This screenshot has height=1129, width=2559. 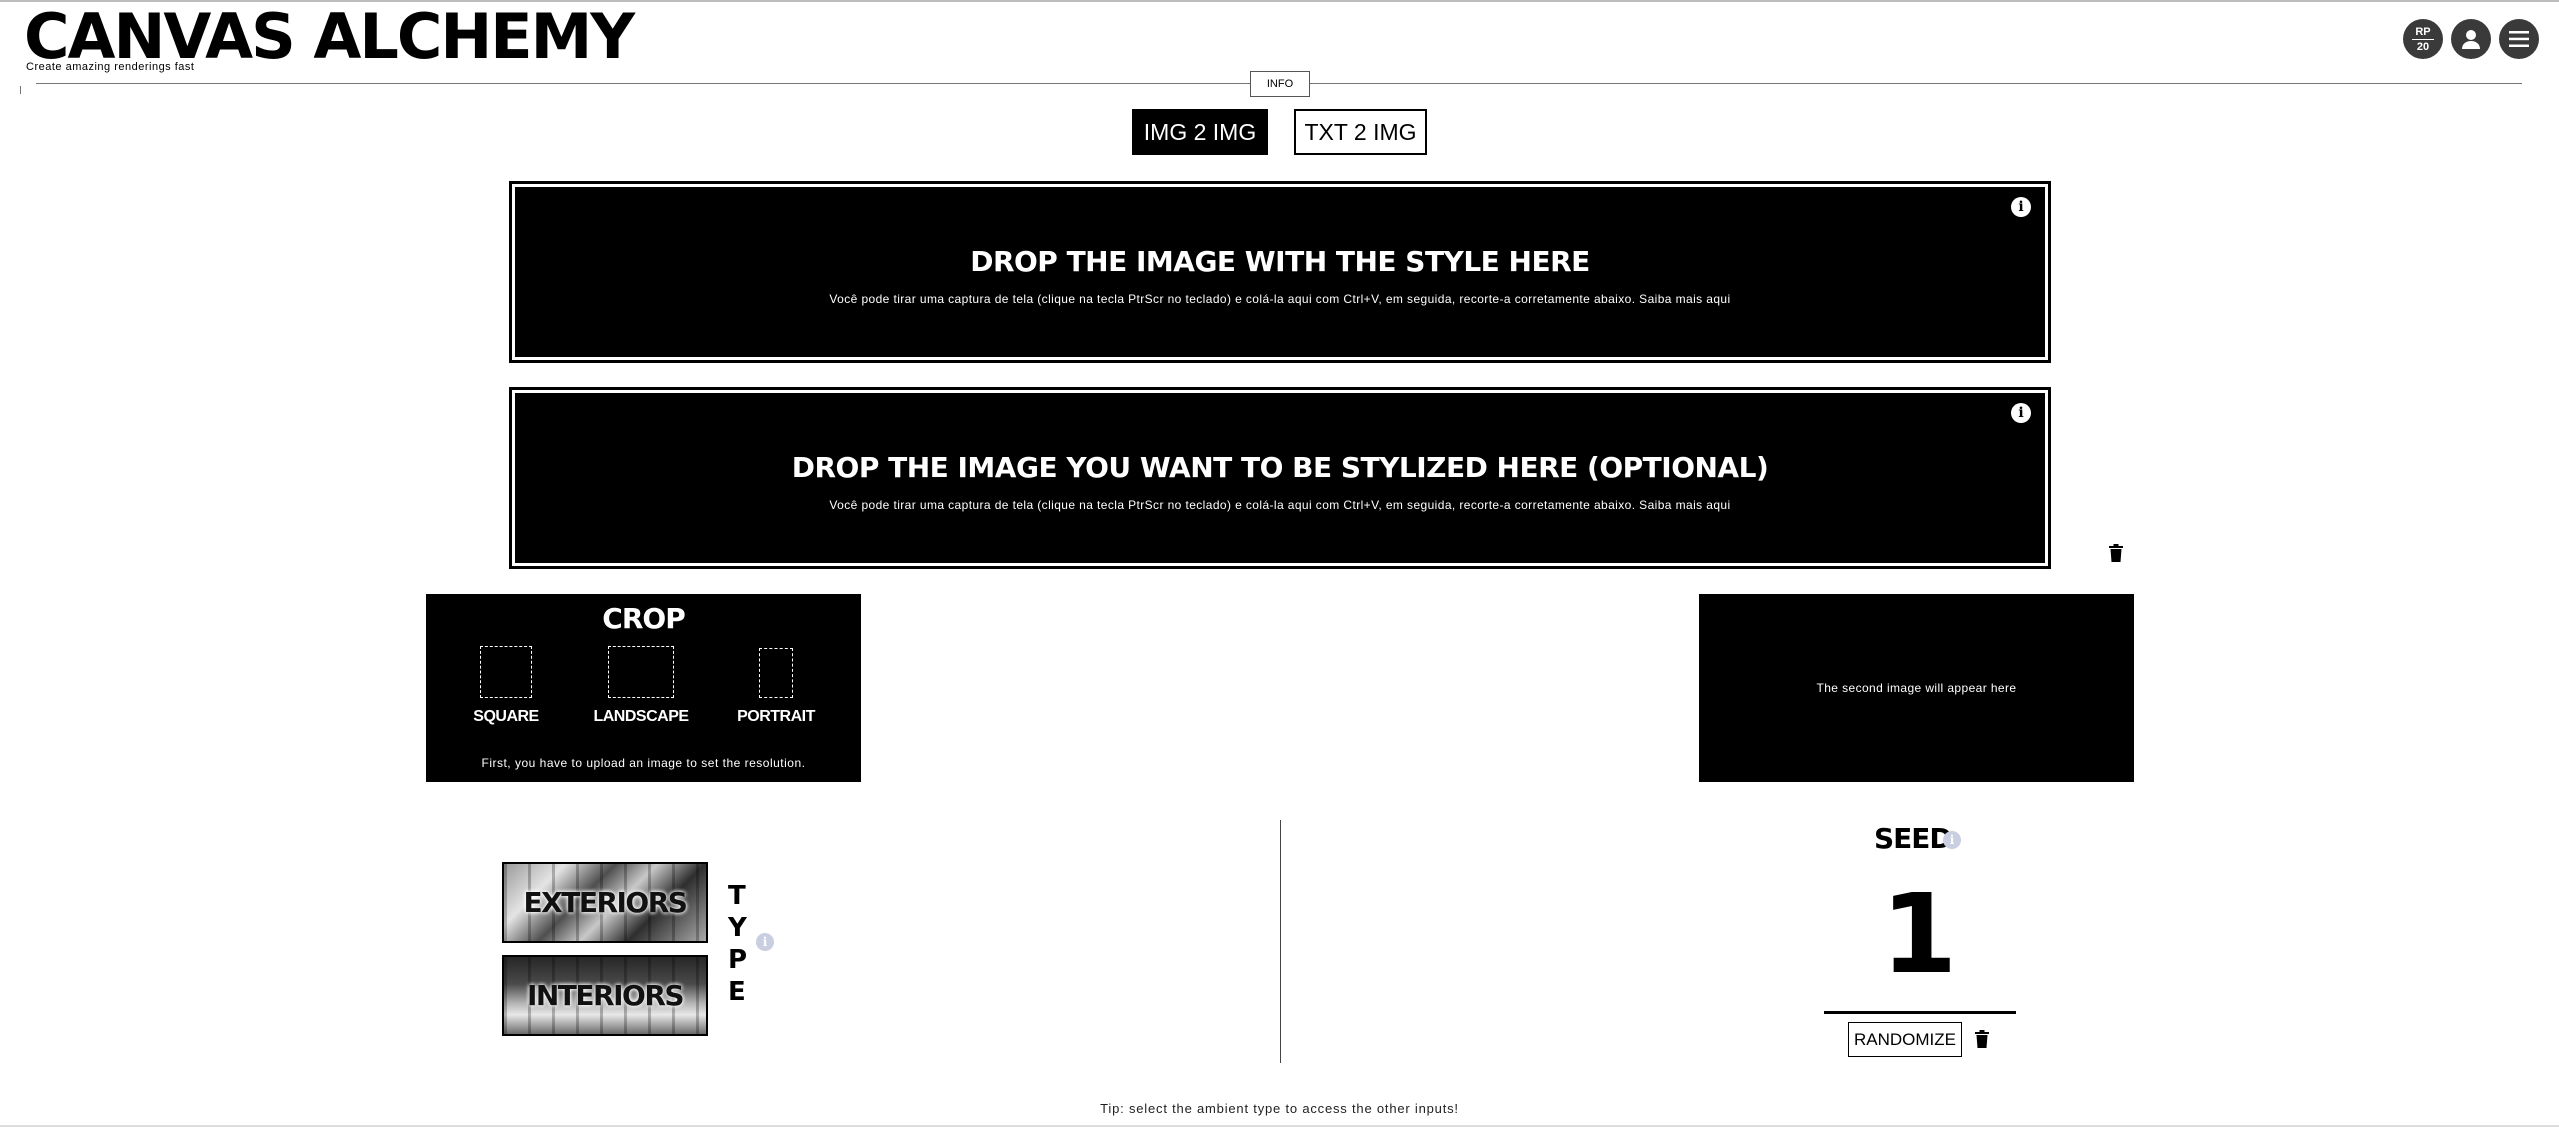 I want to click on type-interiors-card: INTERIORS, so click(x=605, y=995).